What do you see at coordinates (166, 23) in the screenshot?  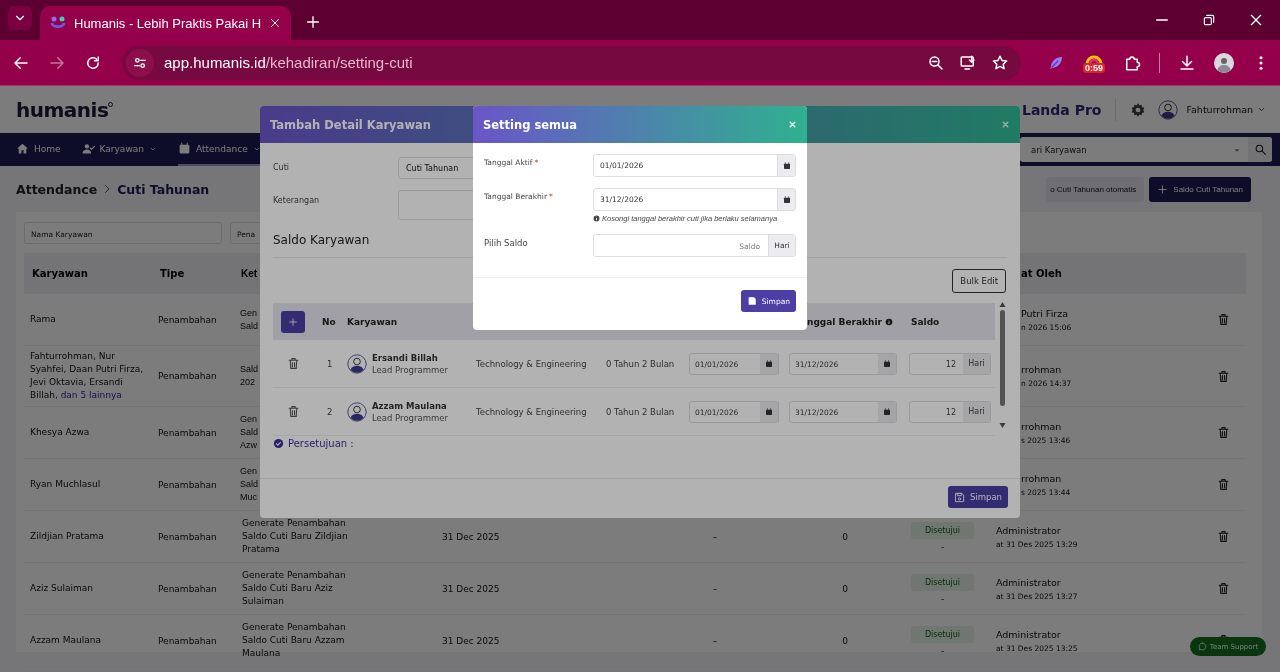 I see `browser-tab: Humanis - Lebih Praktis Pakai H` at bounding box center [166, 23].